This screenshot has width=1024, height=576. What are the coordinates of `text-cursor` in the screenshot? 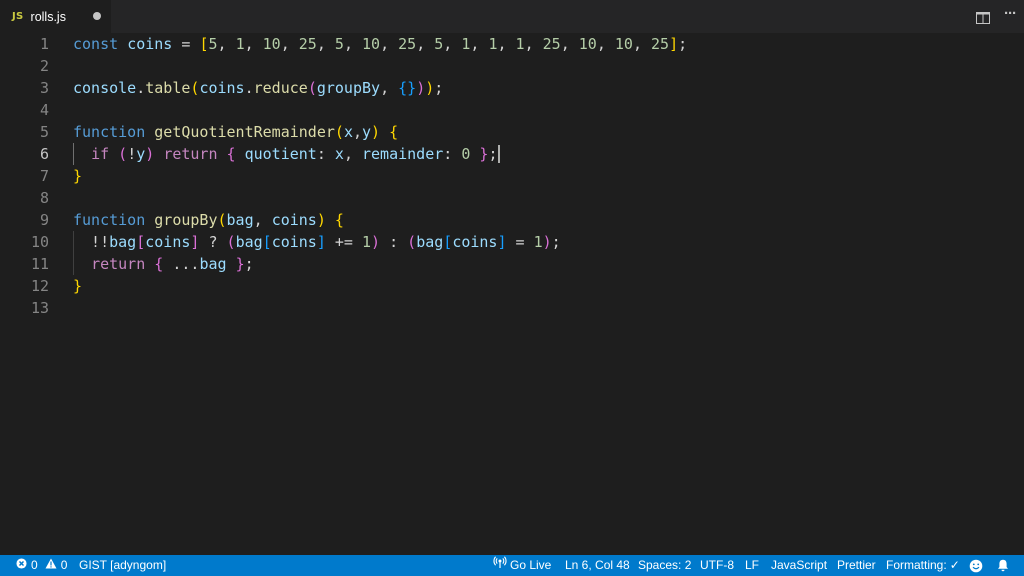 It's located at (499, 154).